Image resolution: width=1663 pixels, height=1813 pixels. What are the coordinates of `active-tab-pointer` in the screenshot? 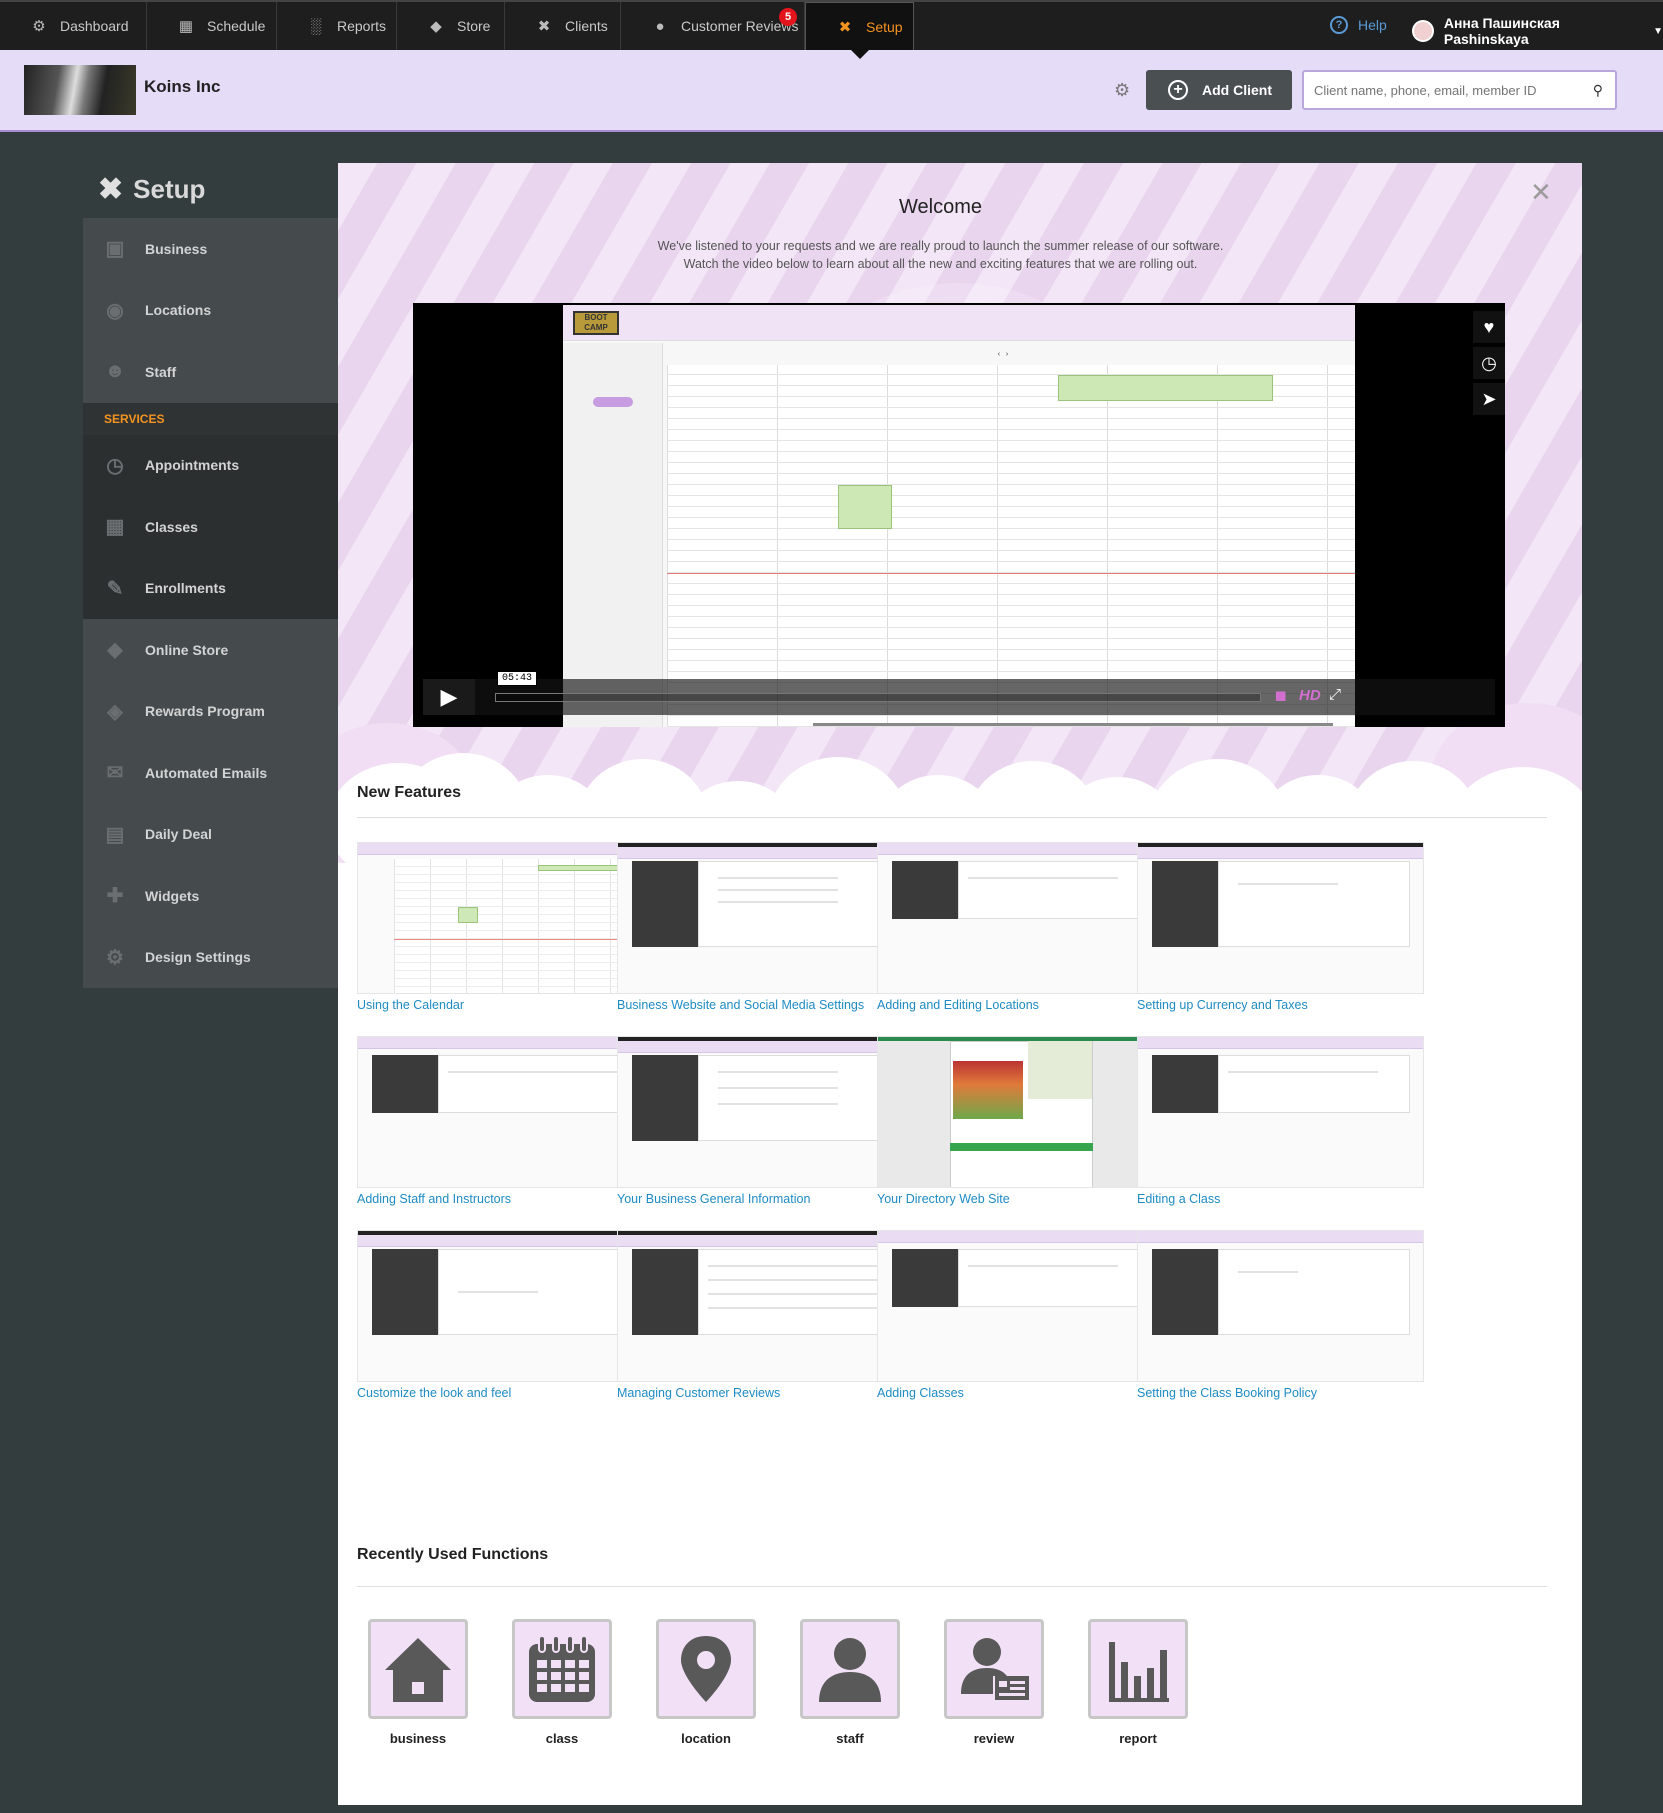 It's located at (860, 54).